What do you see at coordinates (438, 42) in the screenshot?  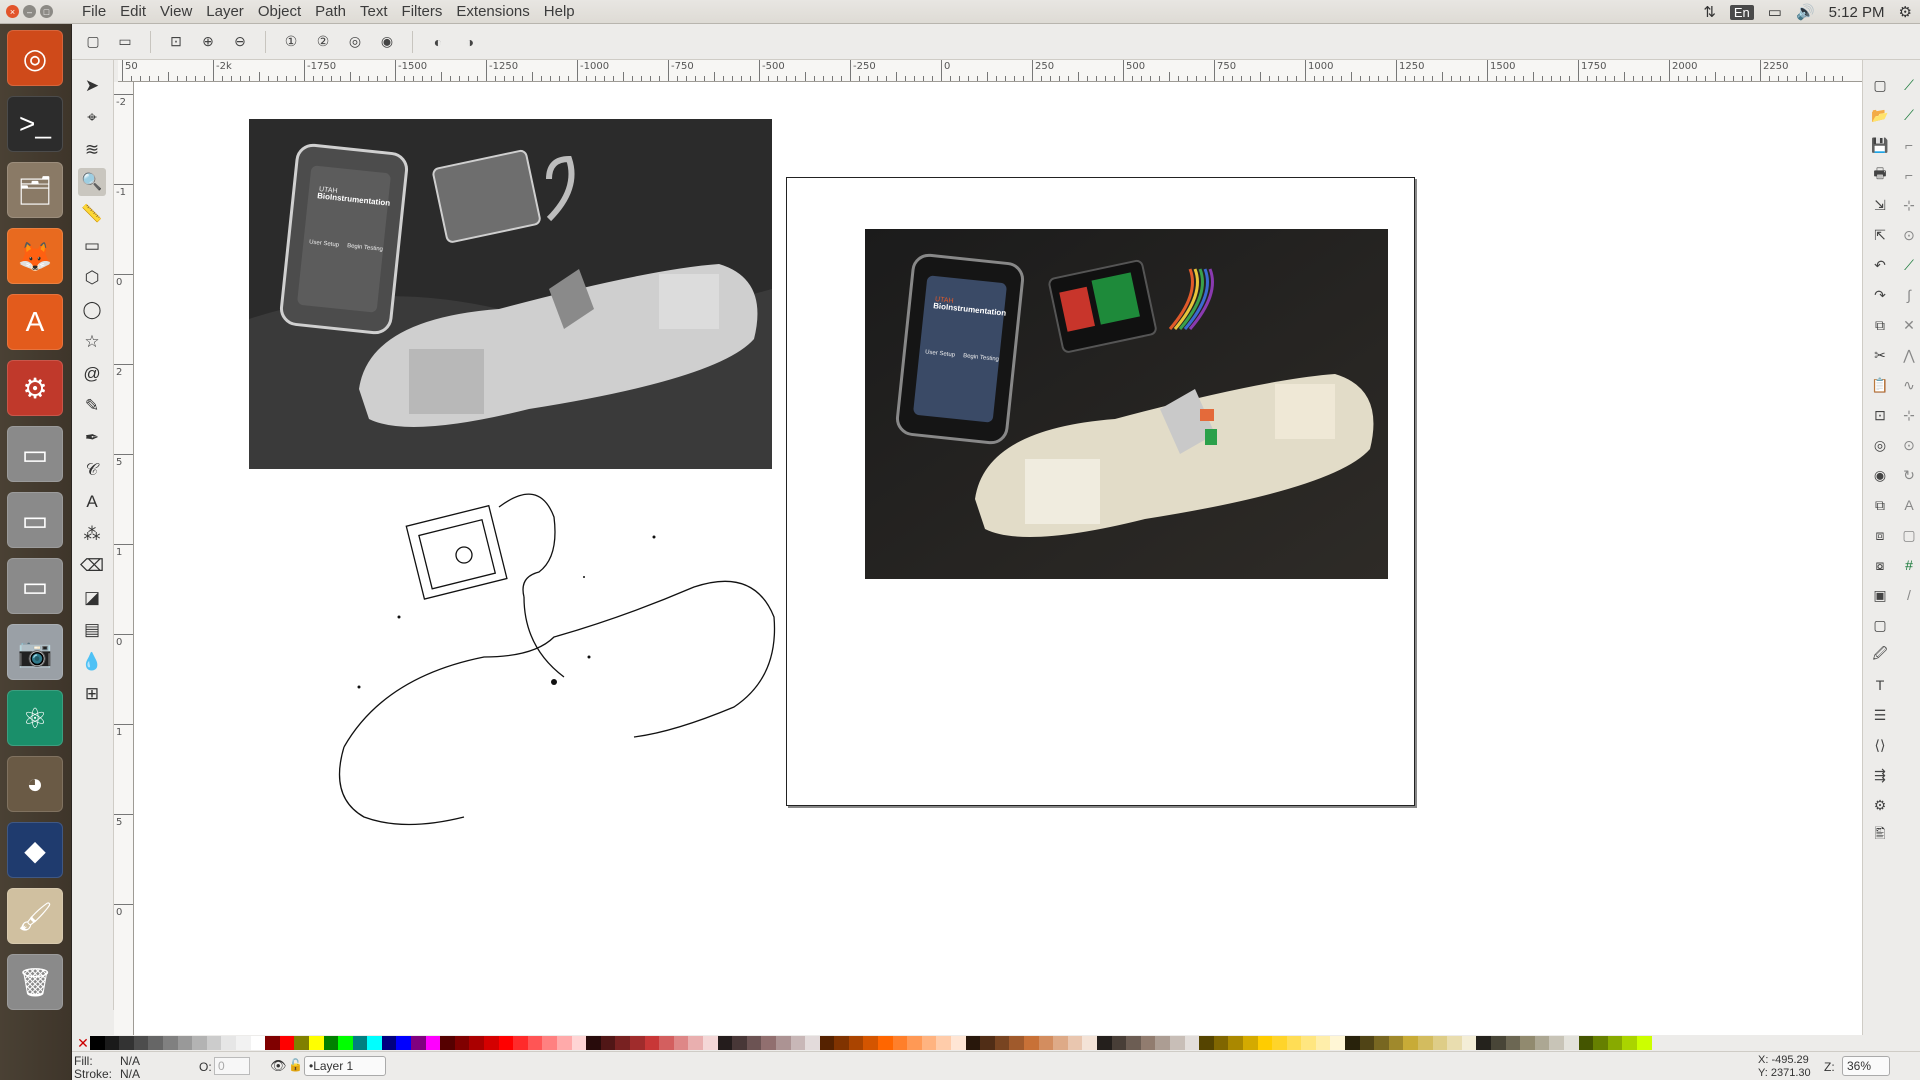 I see `zoom-prev-icon: ◐` at bounding box center [438, 42].